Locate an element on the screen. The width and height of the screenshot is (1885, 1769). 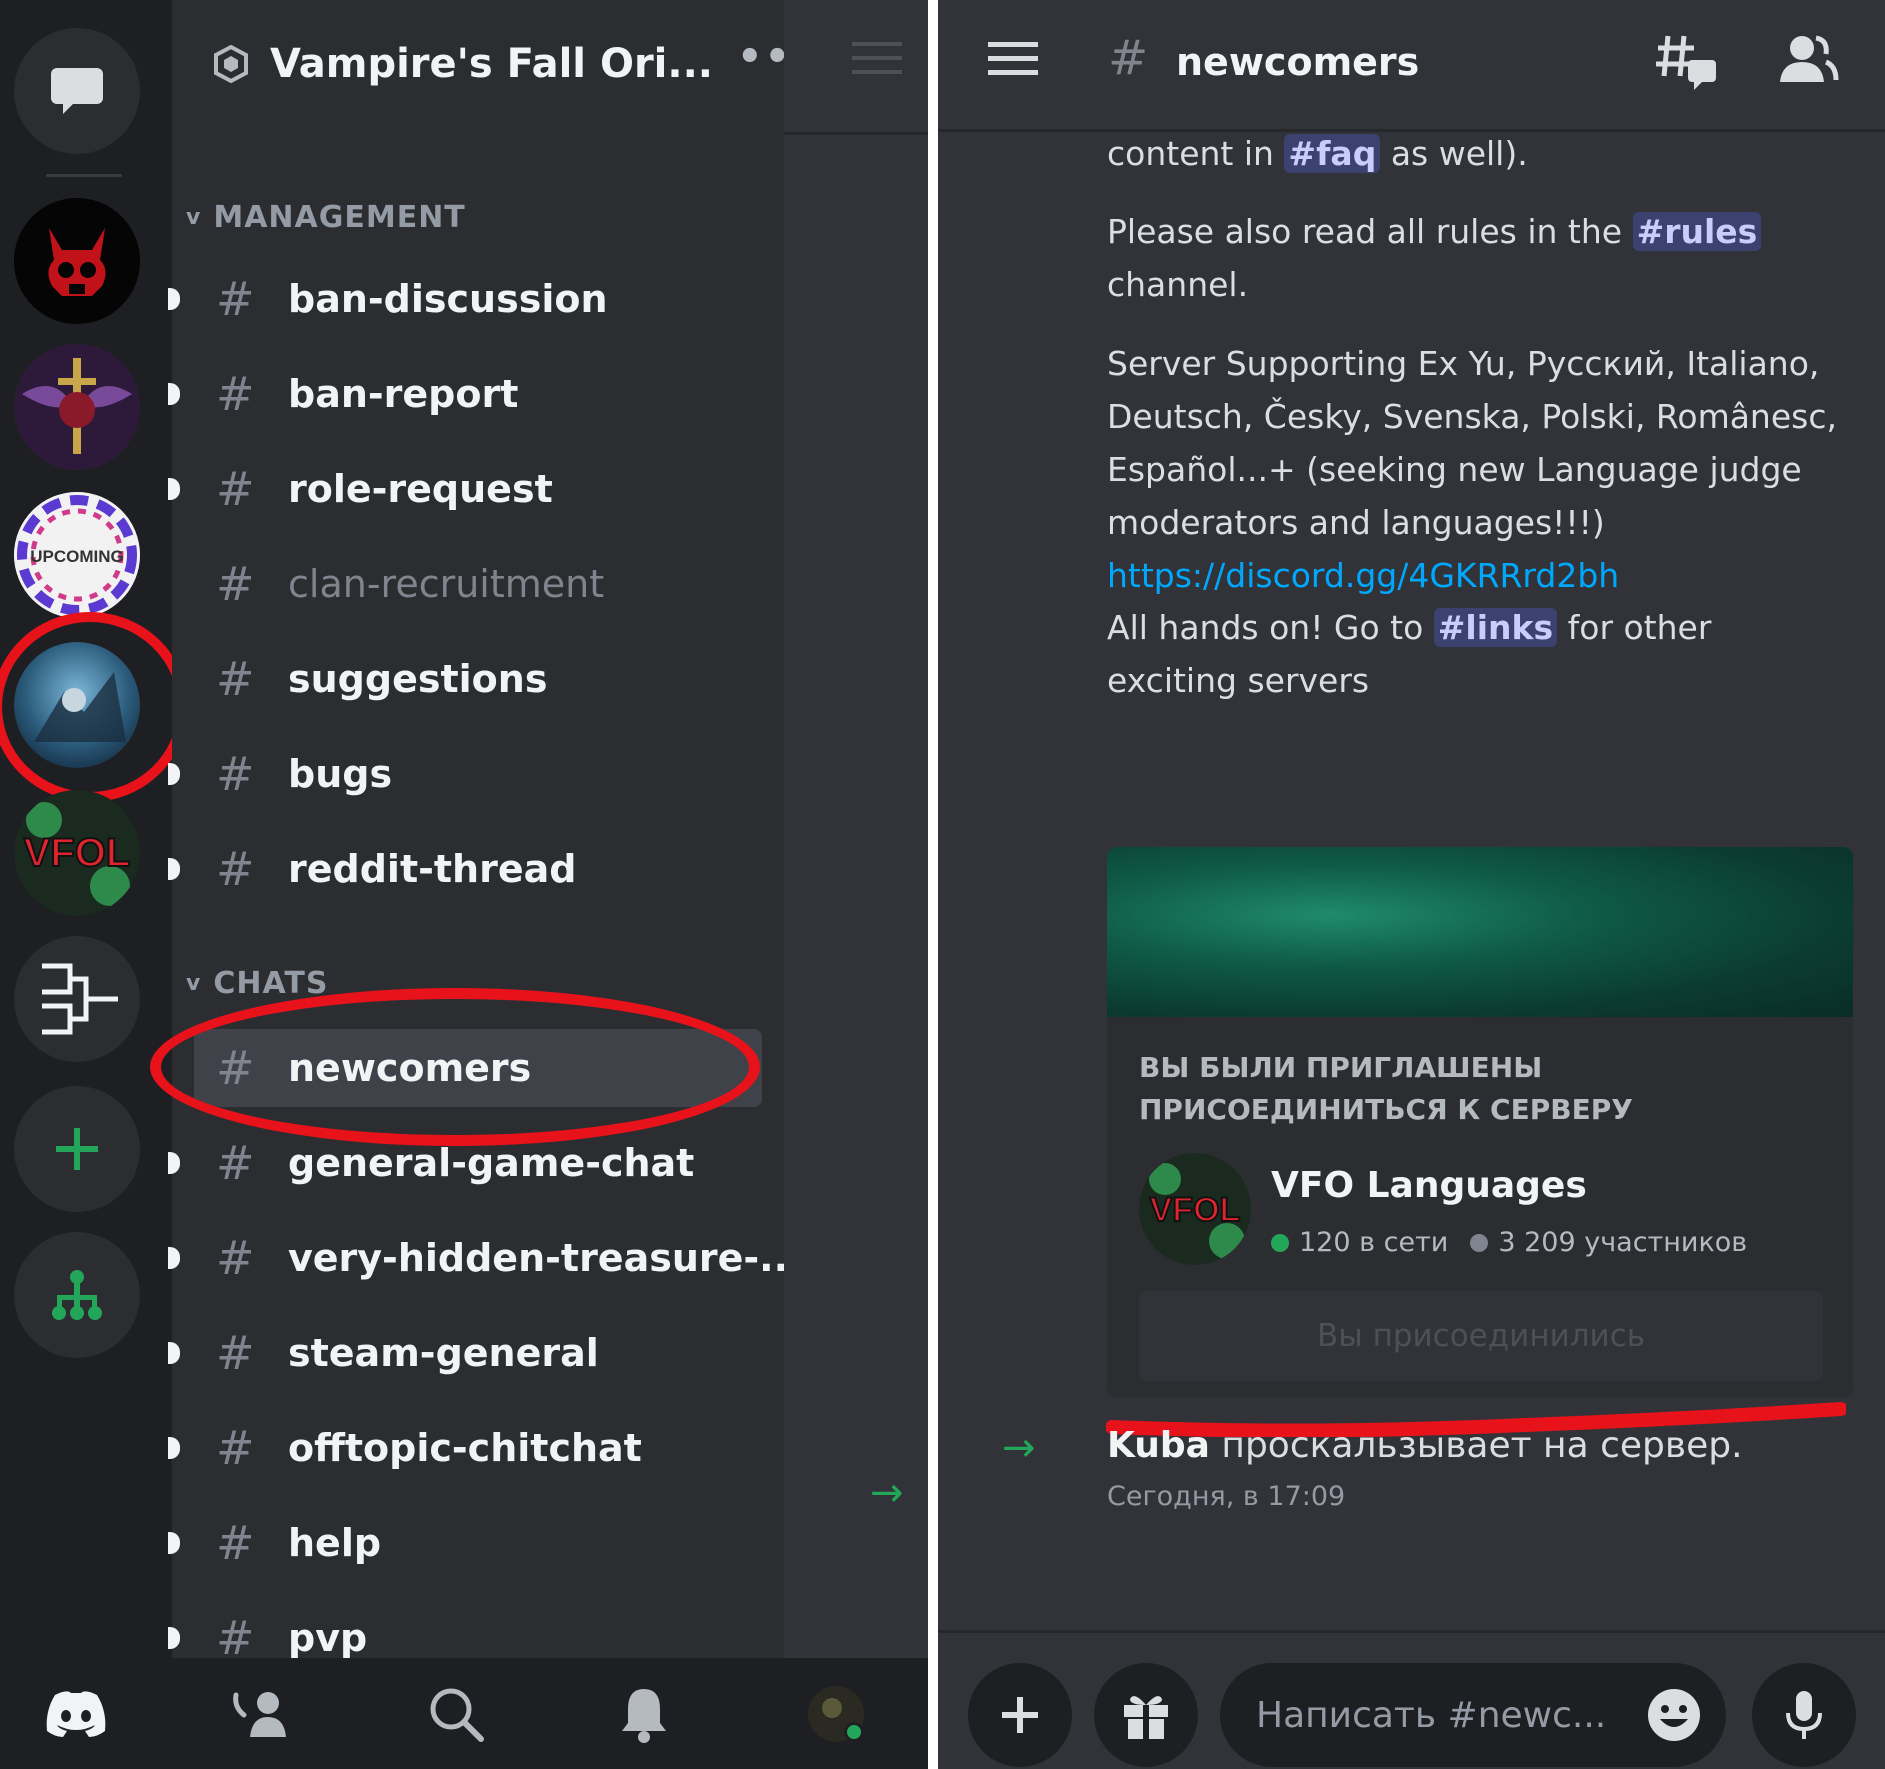
screenshot-divider is located at coordinates (933, 884).